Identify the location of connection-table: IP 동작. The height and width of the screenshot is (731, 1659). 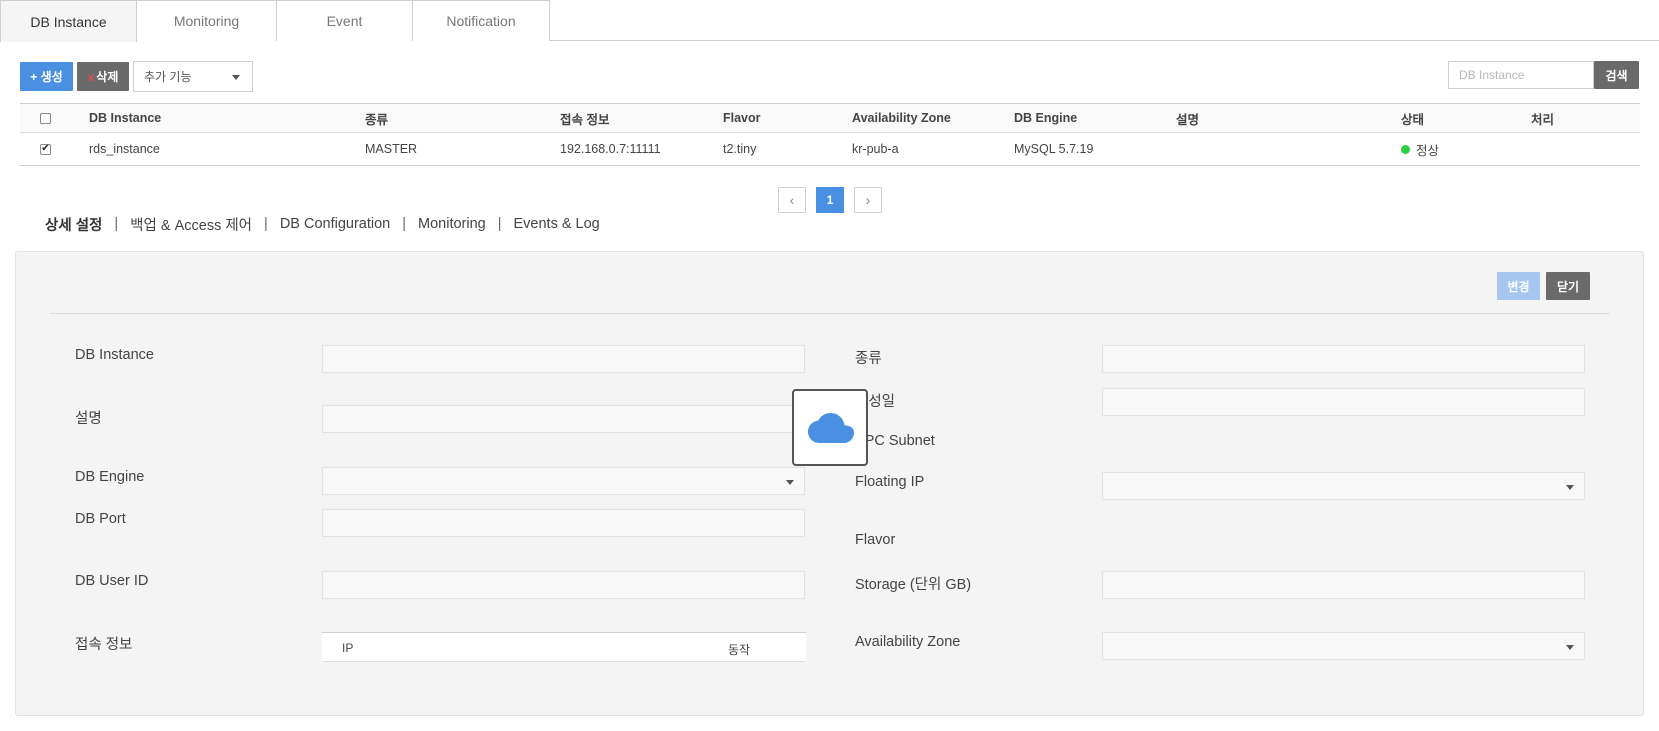
(564, 647).